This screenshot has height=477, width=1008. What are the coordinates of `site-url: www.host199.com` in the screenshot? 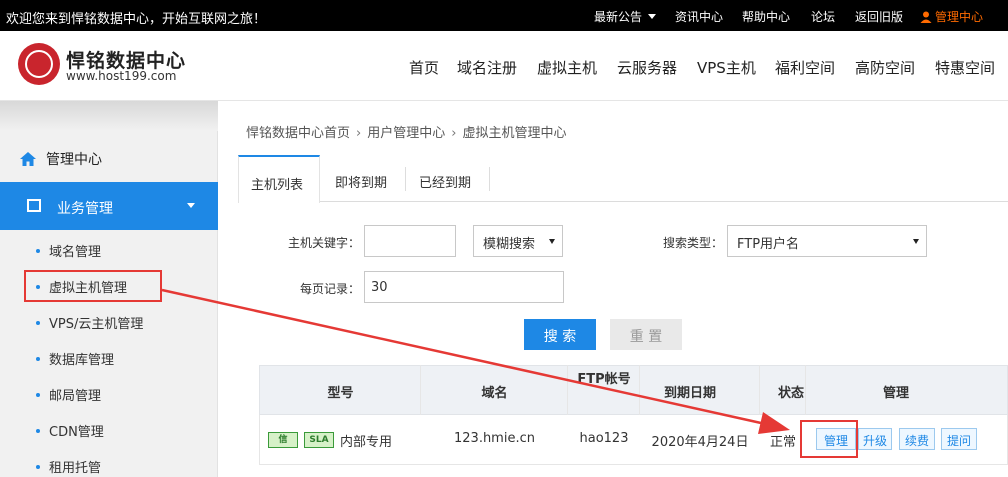 It's located at (121, 76).